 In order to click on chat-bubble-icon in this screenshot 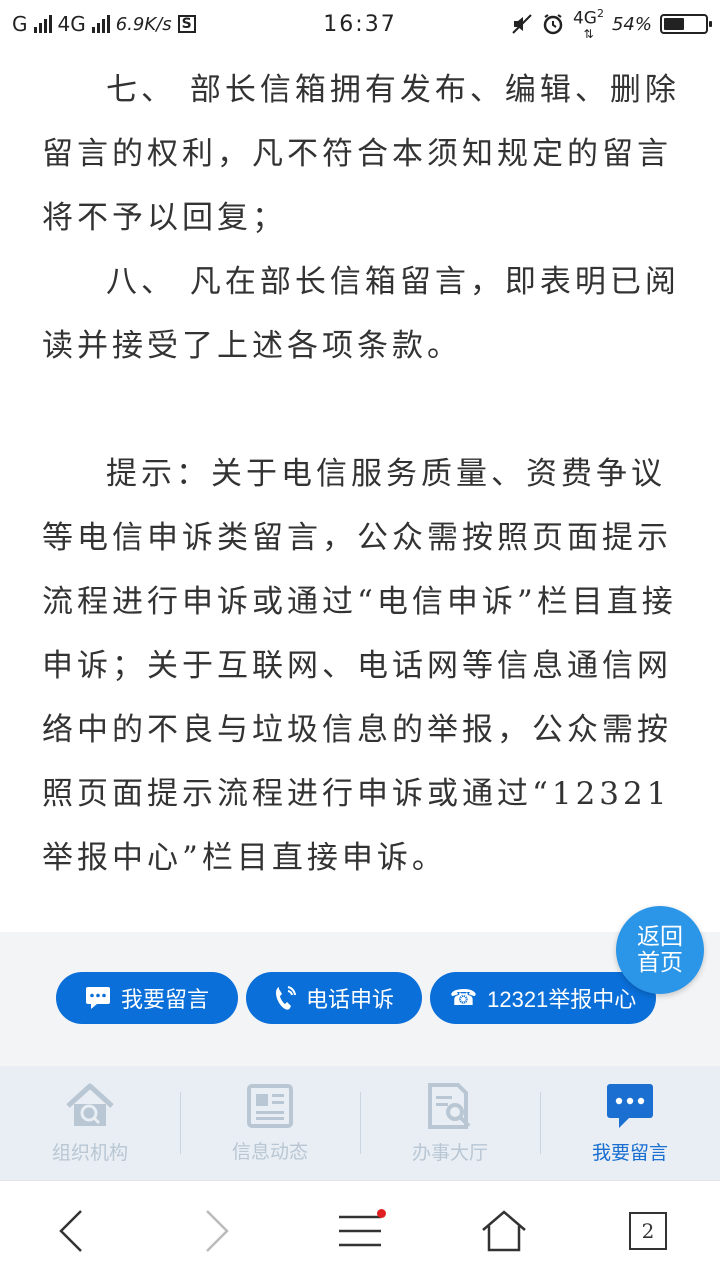, I will do `click(630, 1105)`.